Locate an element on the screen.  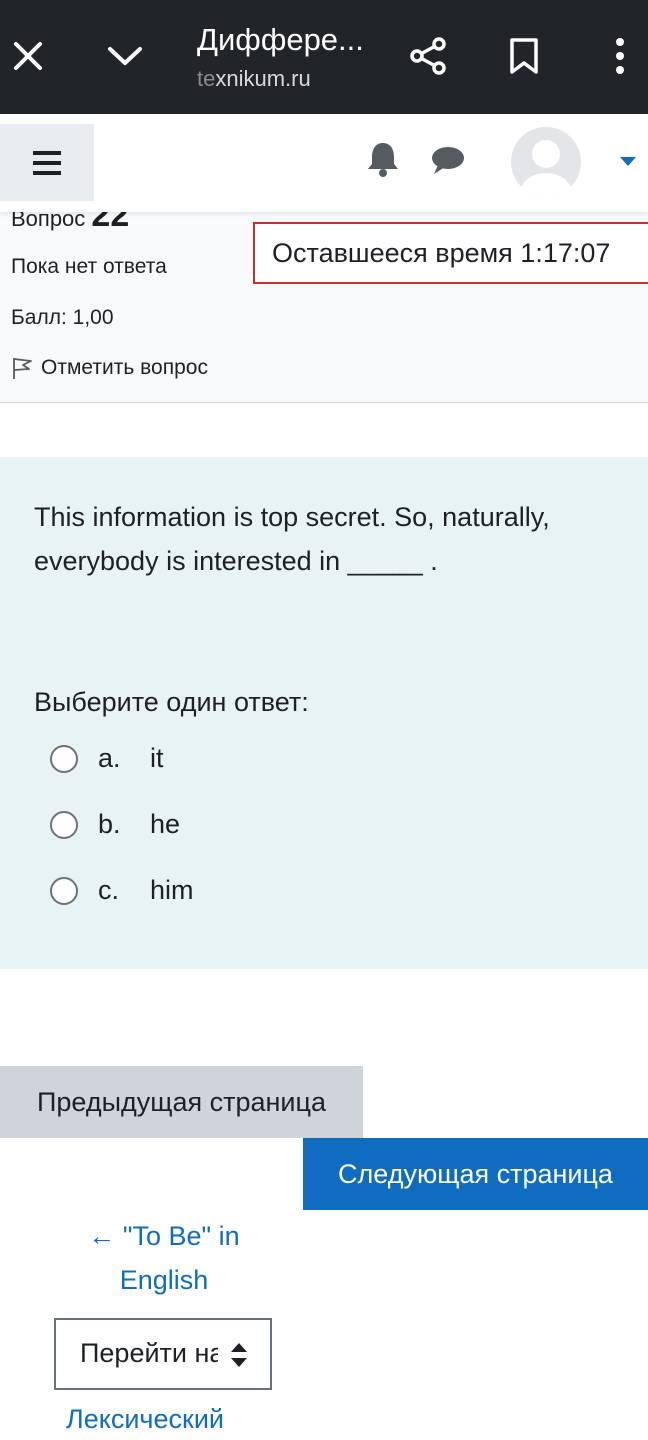
answer-option-b: b. he is located at coordinates (115, 824).